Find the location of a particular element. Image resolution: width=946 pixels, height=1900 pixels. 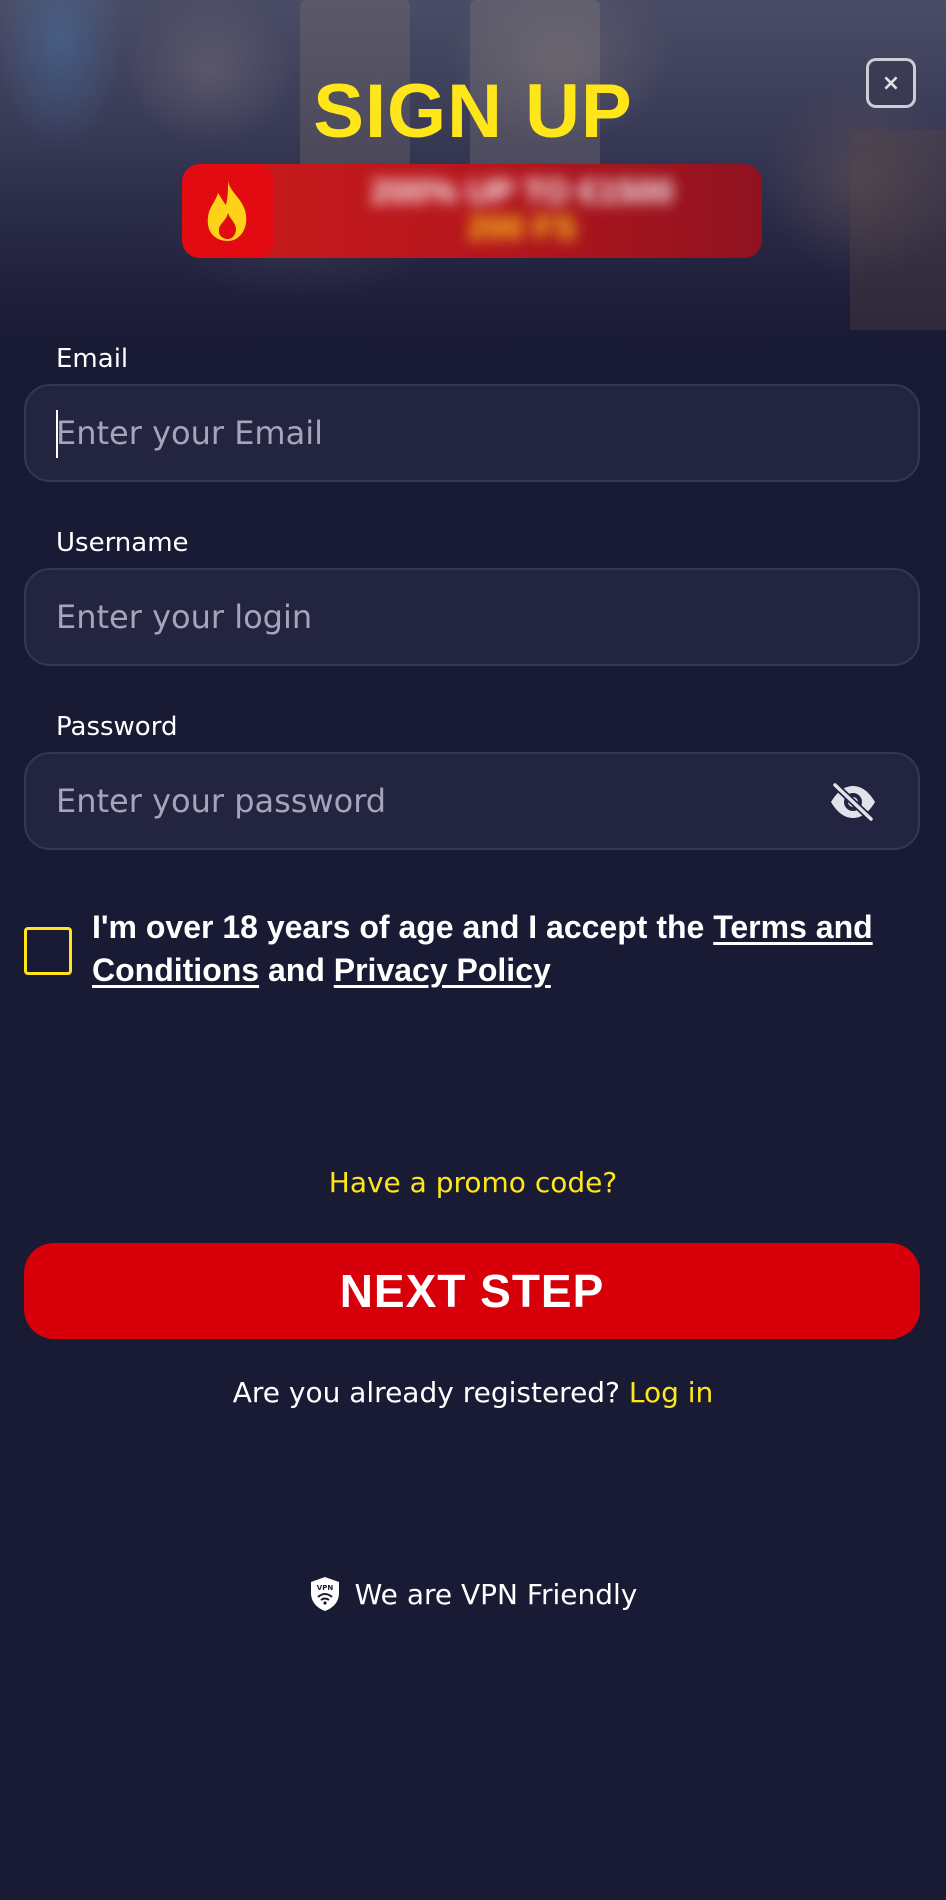

username-field-box is located at coordinates (472, 617).